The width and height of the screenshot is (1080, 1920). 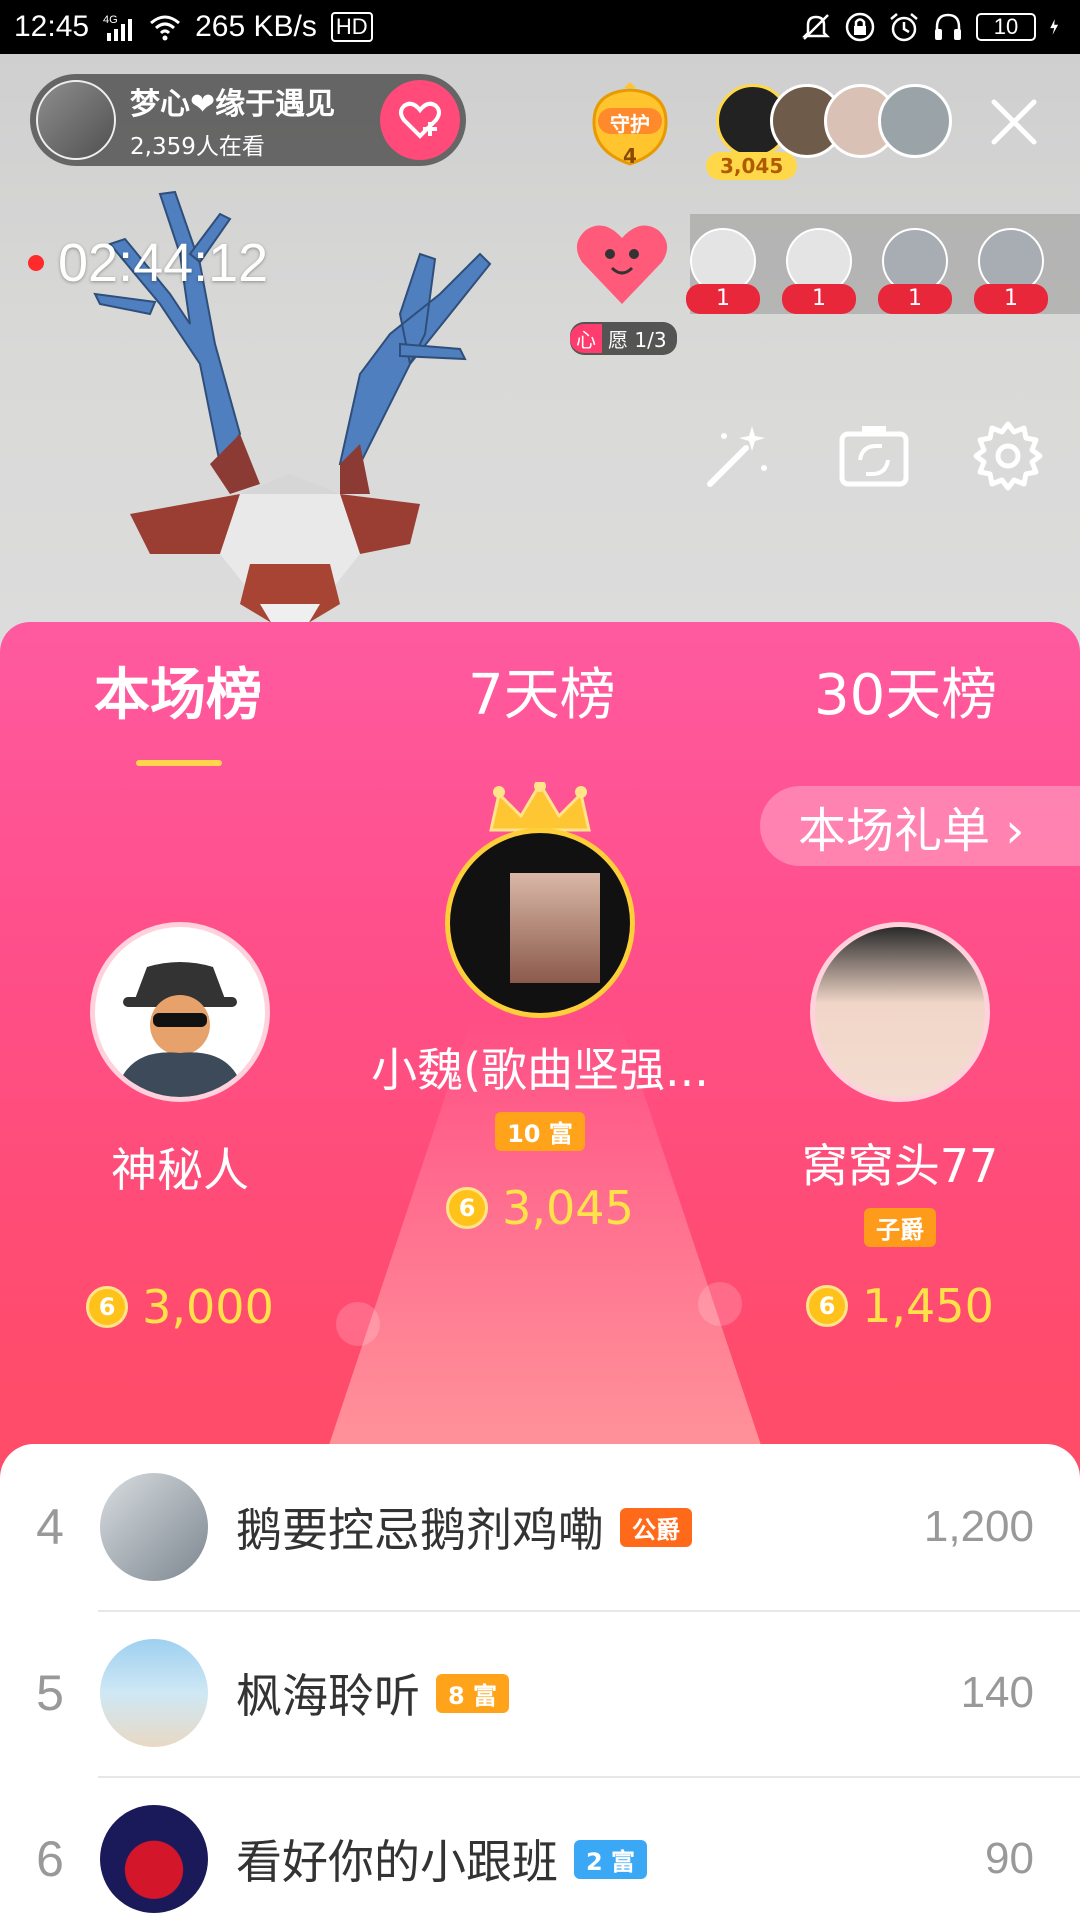 I want to click on first-place-score-value: 3,045, so click(x=568, y=1208).